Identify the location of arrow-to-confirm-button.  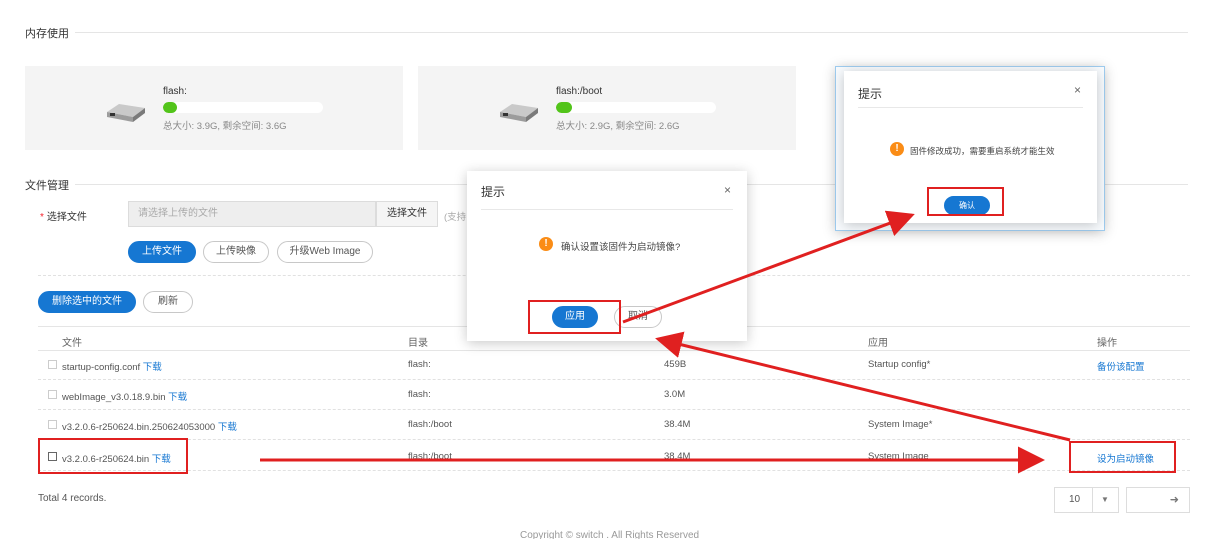
(768, 267).